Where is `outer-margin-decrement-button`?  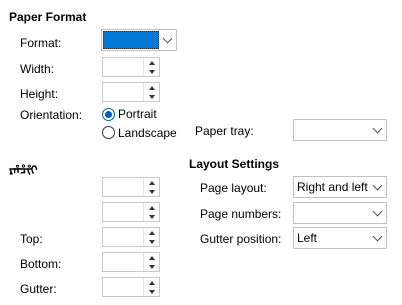 outer-margin-decrement-button is located at coordinates (151, 216).